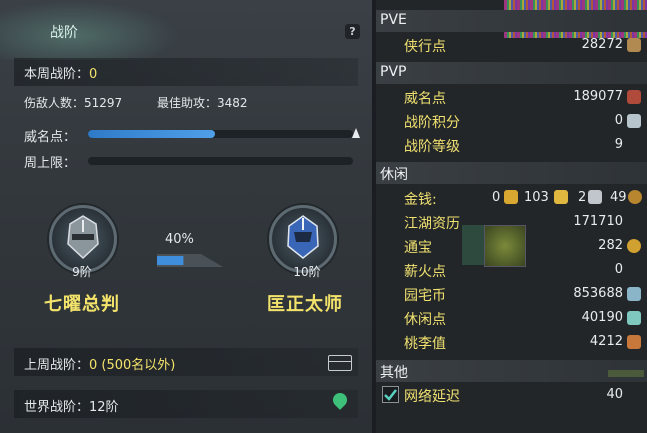 Image resolution: width=647 pixels, height=433 pixels. Describe the element at coordinates (190, 260) in the screenshot. I see `rank-progress-arrow` at that location.